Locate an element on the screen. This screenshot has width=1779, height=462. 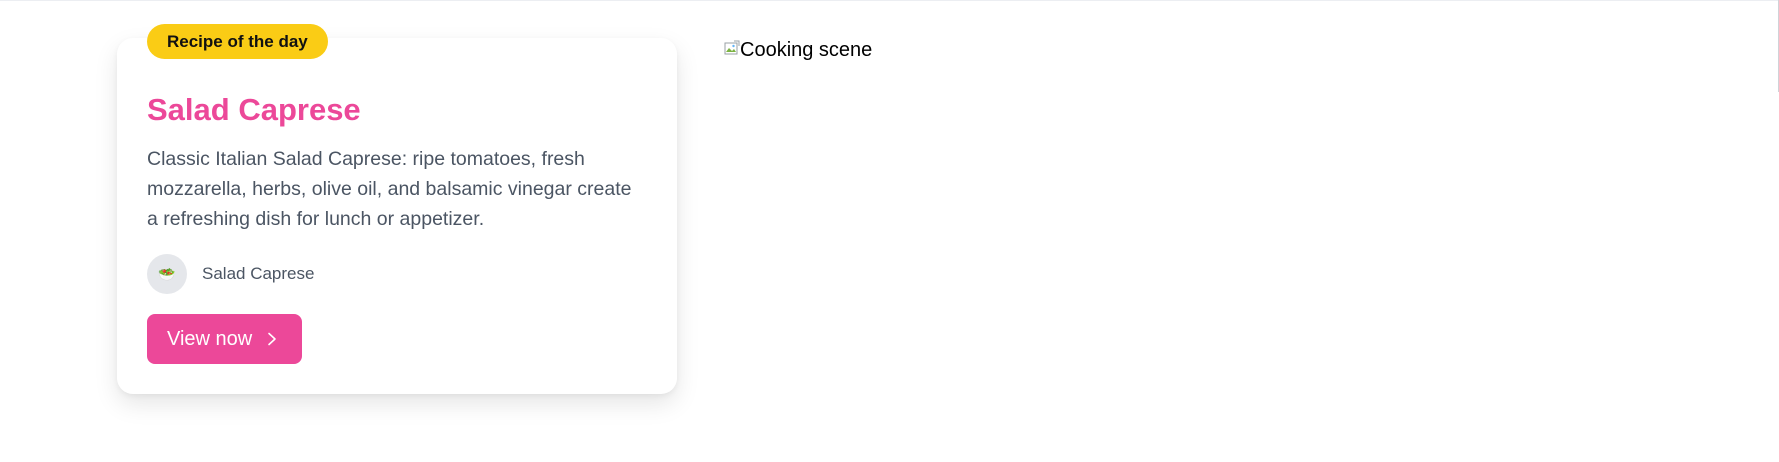
image-alt-text: Cooking scene is located at coordinates (806, 50).